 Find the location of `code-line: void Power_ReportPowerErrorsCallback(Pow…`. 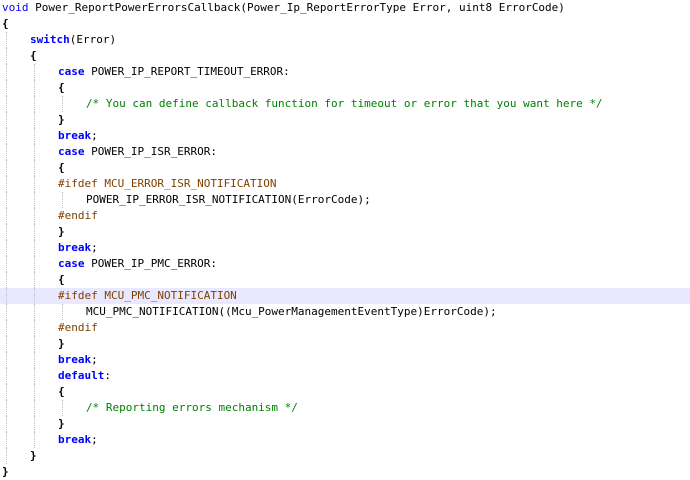

code-line: void Power_ReportPowerErrorsCallback(Pow… is located at coordinates (345, 8).